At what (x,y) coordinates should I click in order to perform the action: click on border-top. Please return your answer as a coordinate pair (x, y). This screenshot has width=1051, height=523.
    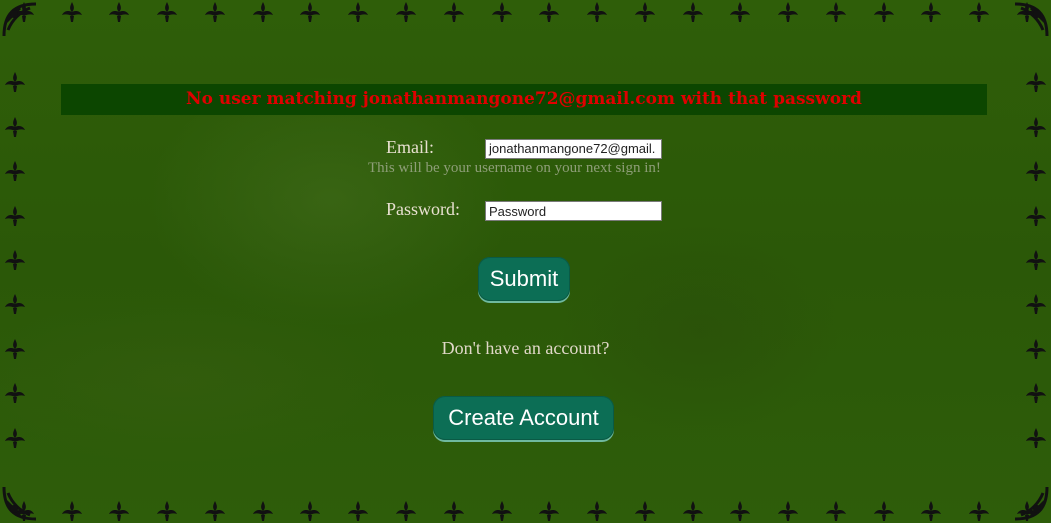
    Looking at the image, I should click on (525, 12).